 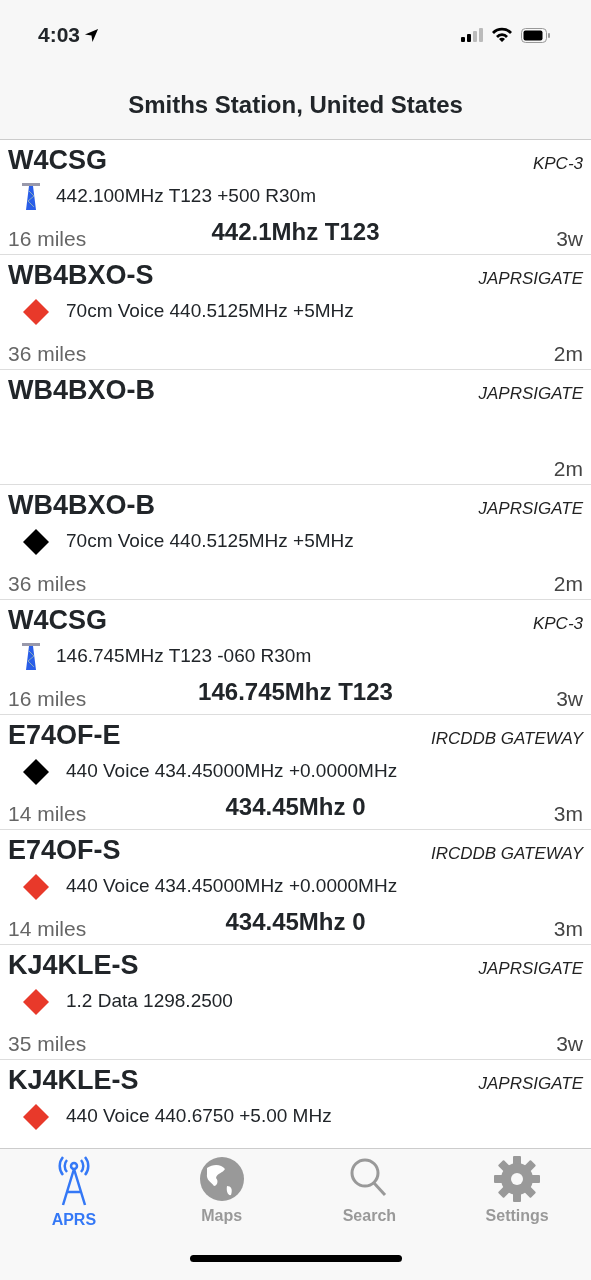 What do you see at coordinates (502, 35) in the screenshot?
I see `wifi-icon` at bounding box center [502, 35].